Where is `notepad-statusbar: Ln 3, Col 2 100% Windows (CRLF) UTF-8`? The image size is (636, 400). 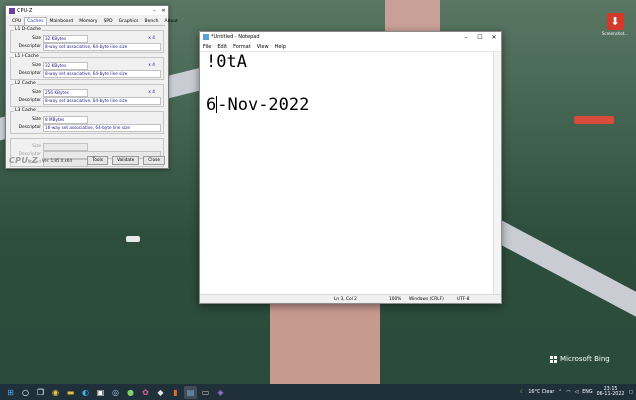 notepad-statusbar: Ln 3, Col 2 100% Windows (CRLF) UTF-8 is located at coordinates (350, 298).